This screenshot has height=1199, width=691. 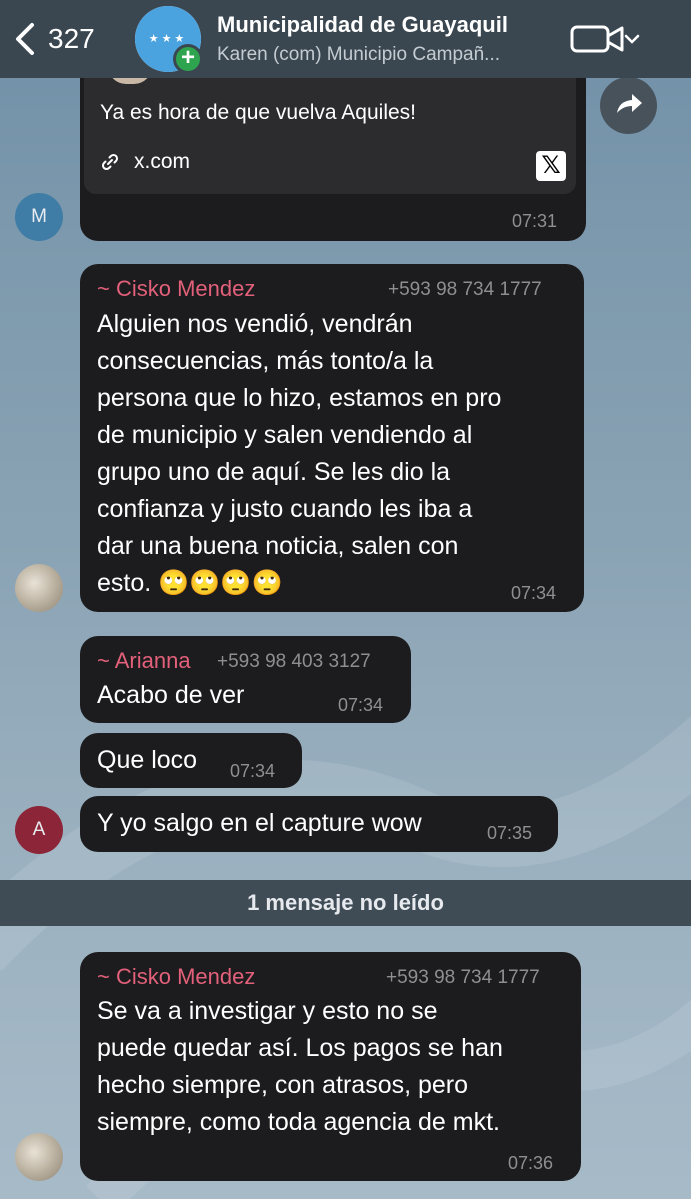 I want to click on message-bubble: Que loco 07:34, so click(x=191, y=760).